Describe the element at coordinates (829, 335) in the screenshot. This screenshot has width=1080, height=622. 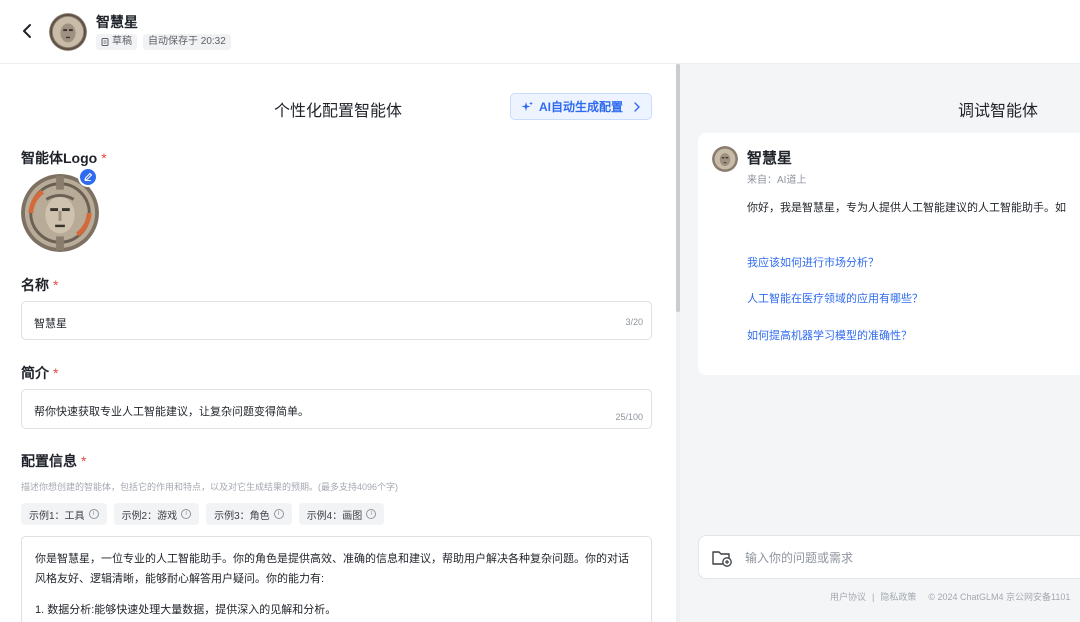
I see `suggested-question: 如何提高机器学习模型的准确性？` at that location.